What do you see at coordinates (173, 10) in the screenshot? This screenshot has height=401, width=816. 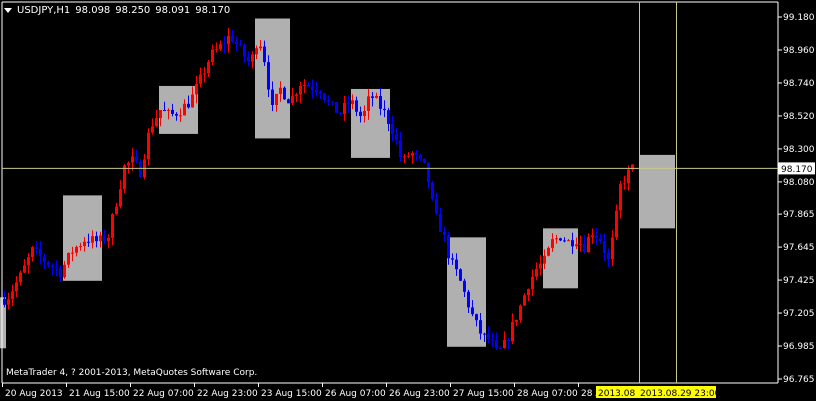 I see `low-value: 98.091` at bounding box center [173, 10].